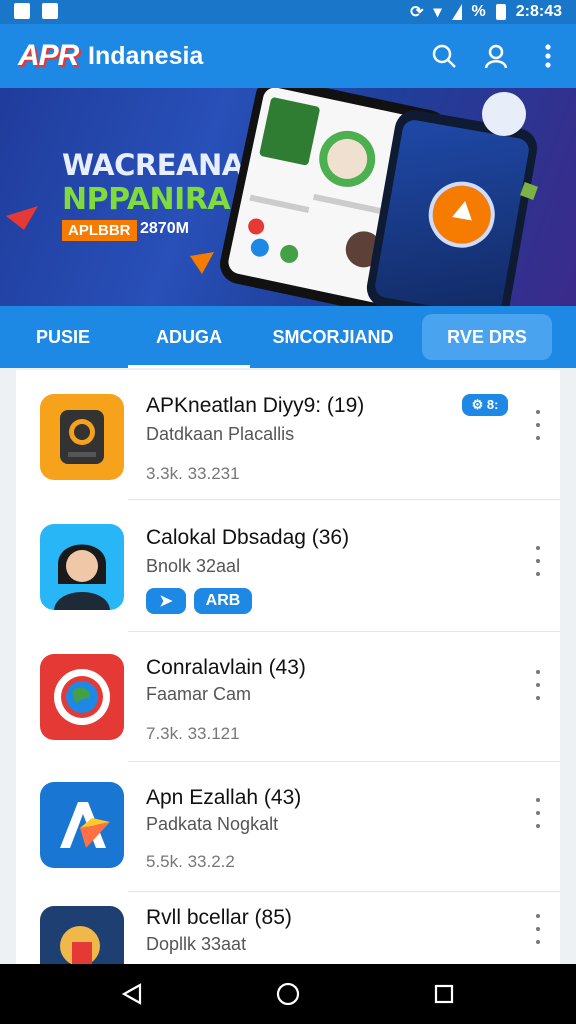  What do you see at coordinates (82, 697) in the screenshot?
I see `globe-app-icon` at bounding box center [82, 697].